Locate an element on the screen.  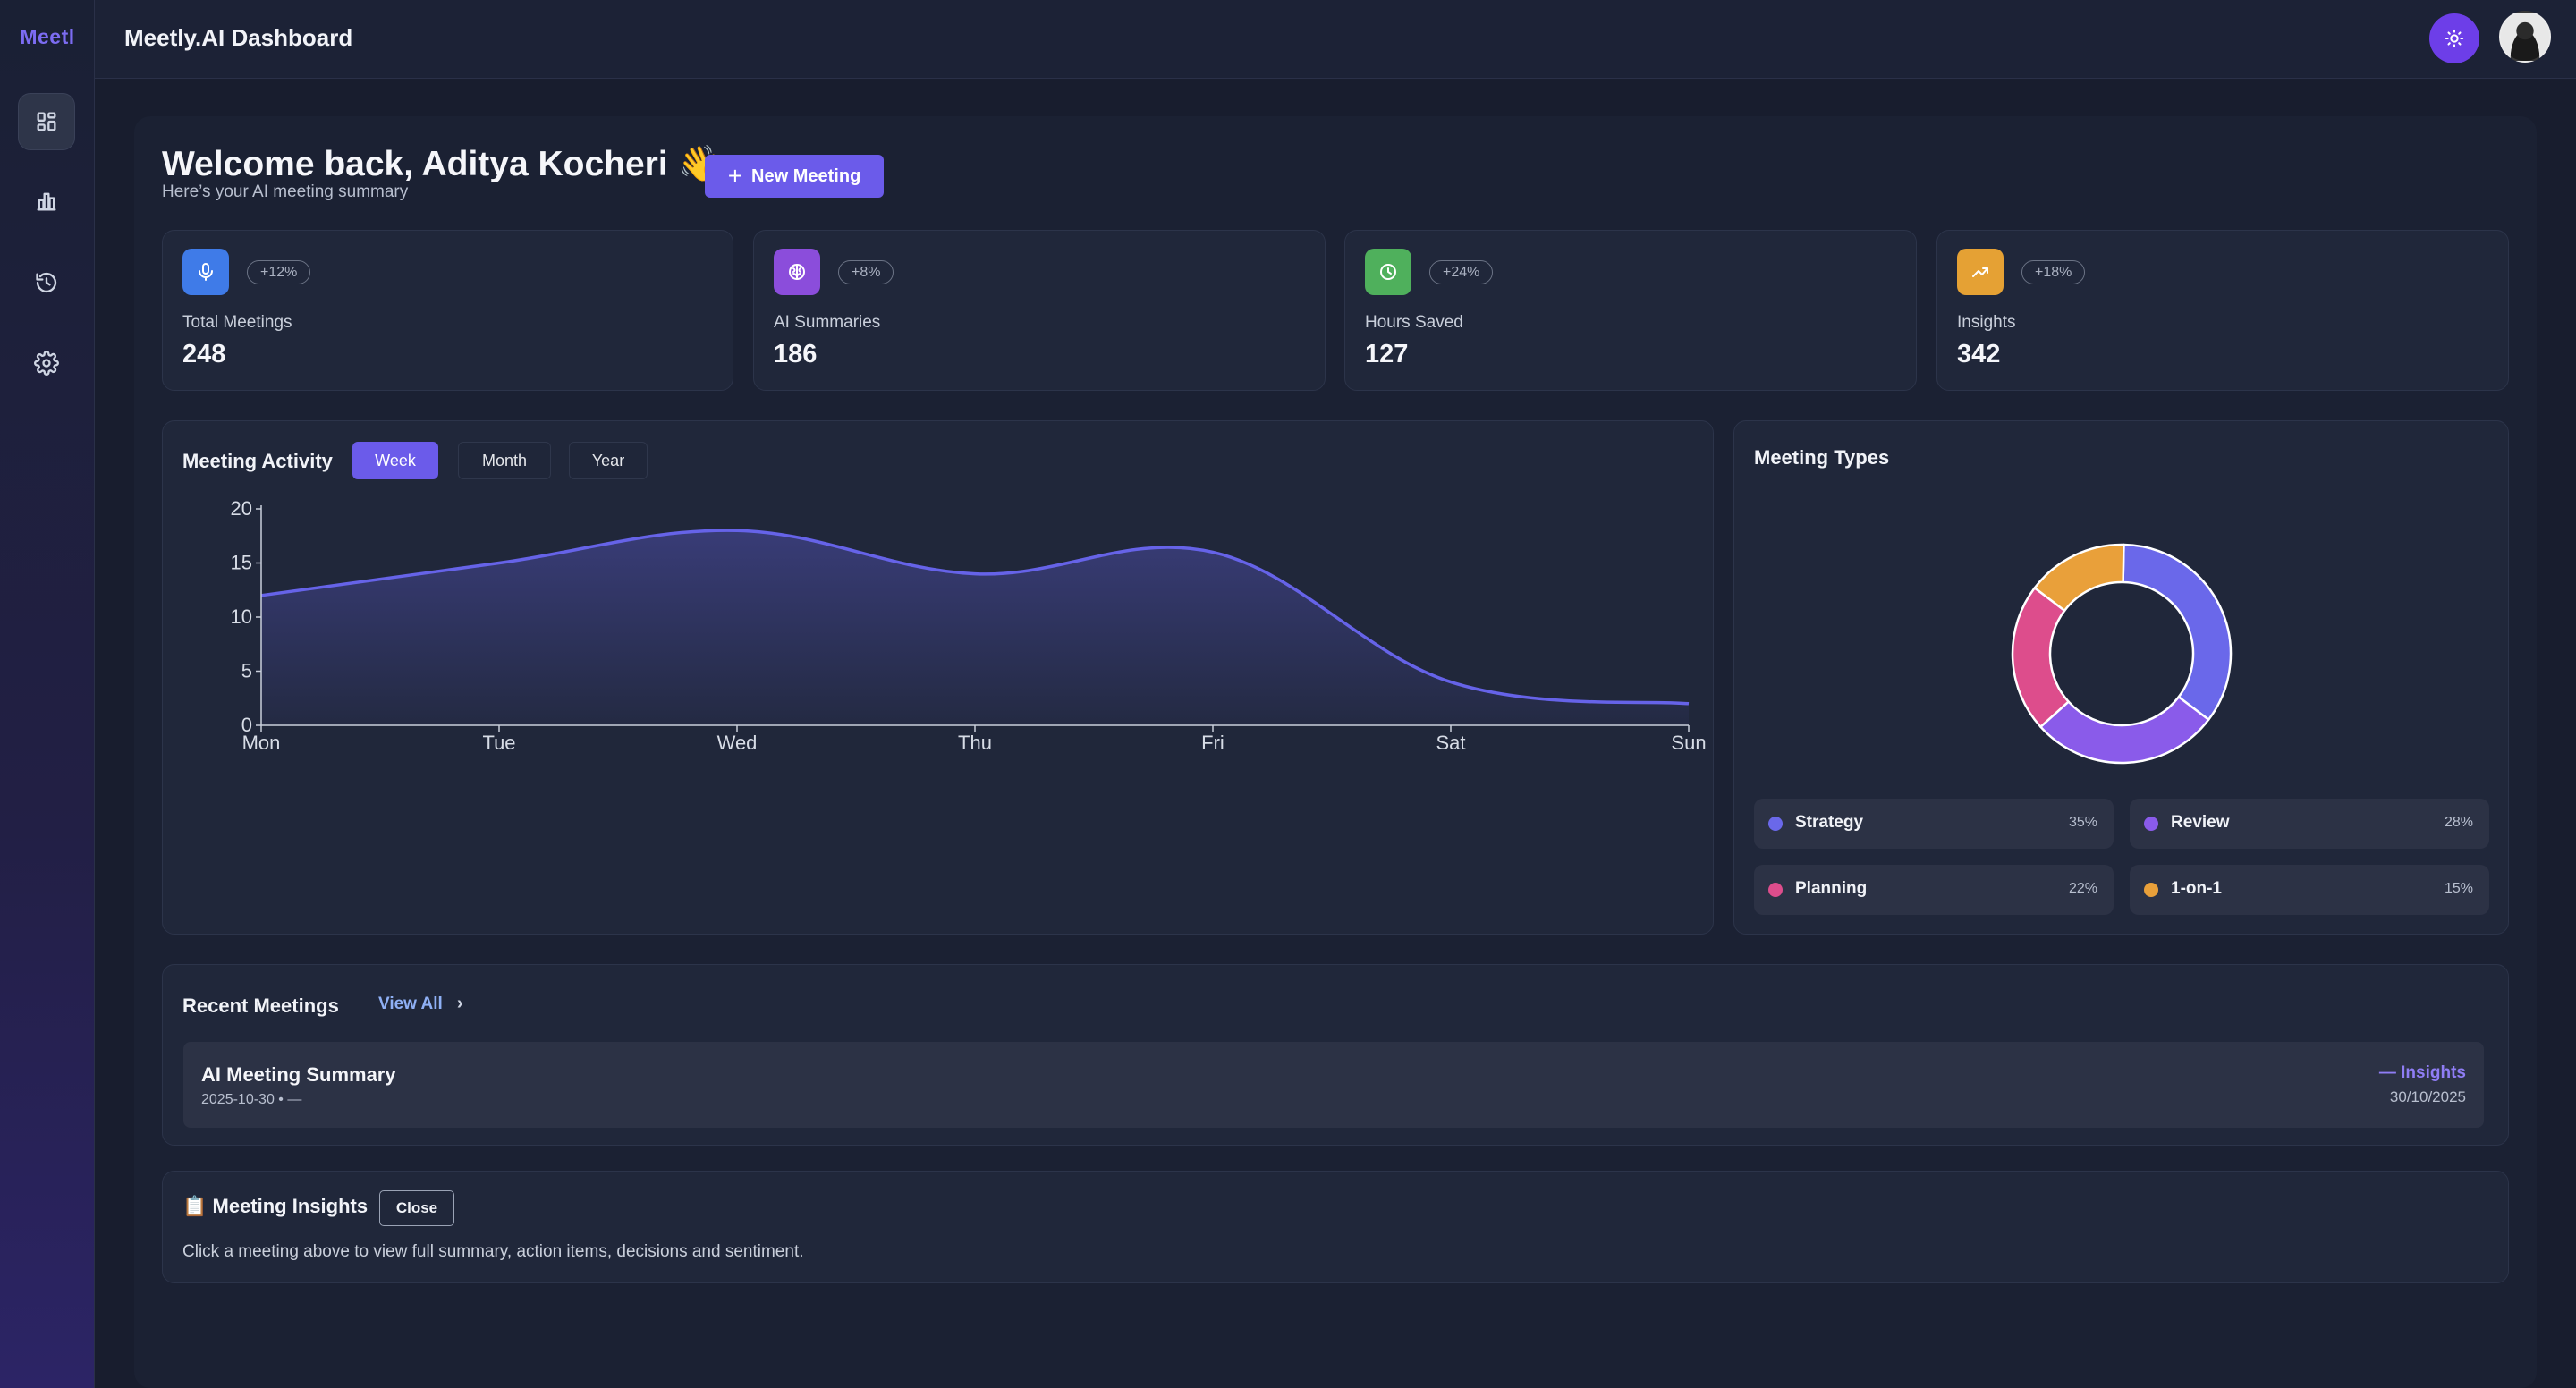
clock-icon is located at coordinates (1388, 272).